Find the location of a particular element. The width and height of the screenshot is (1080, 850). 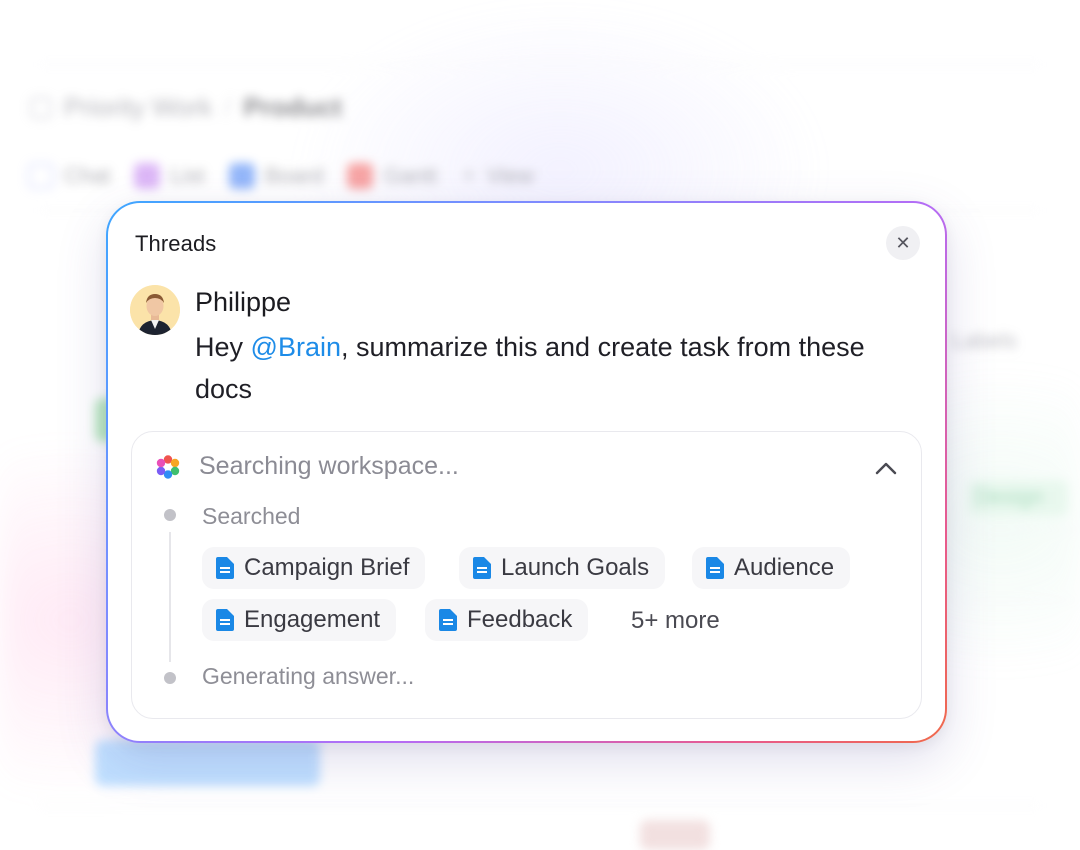

card-title: Threads is located at coordinates (176, 243).